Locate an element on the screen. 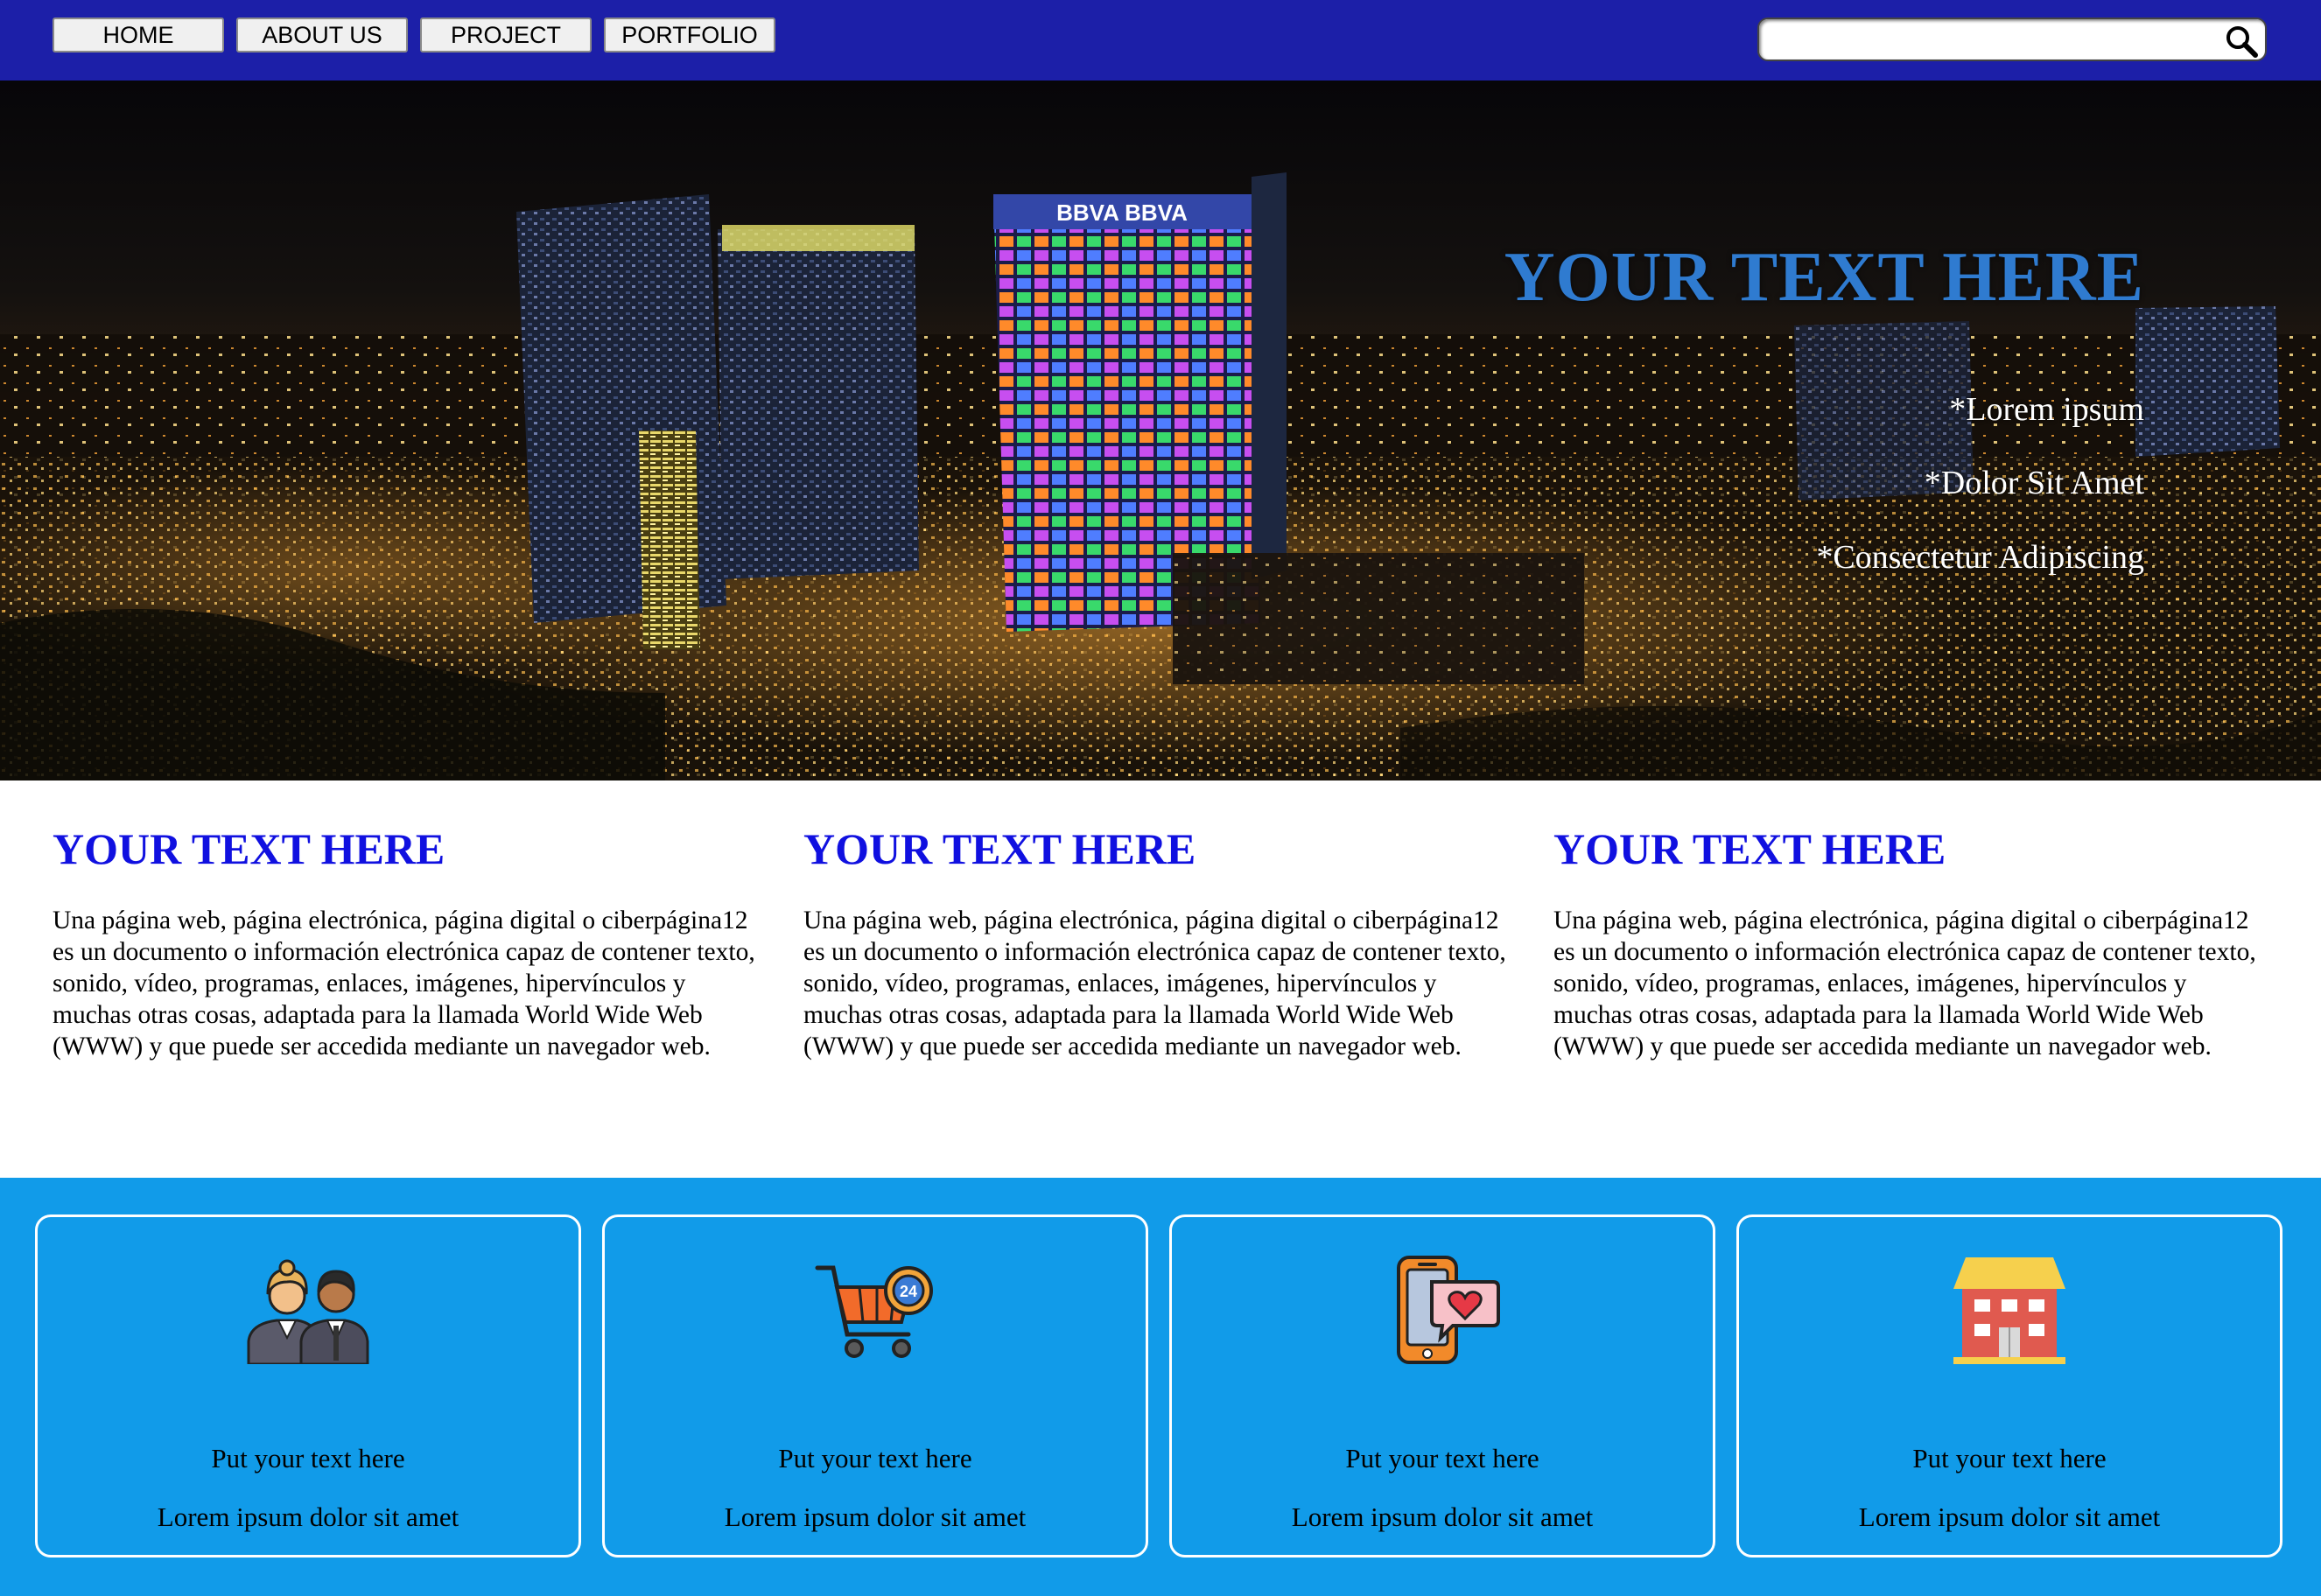  phone-heart-icon is located at coordinates (1448, 1310).